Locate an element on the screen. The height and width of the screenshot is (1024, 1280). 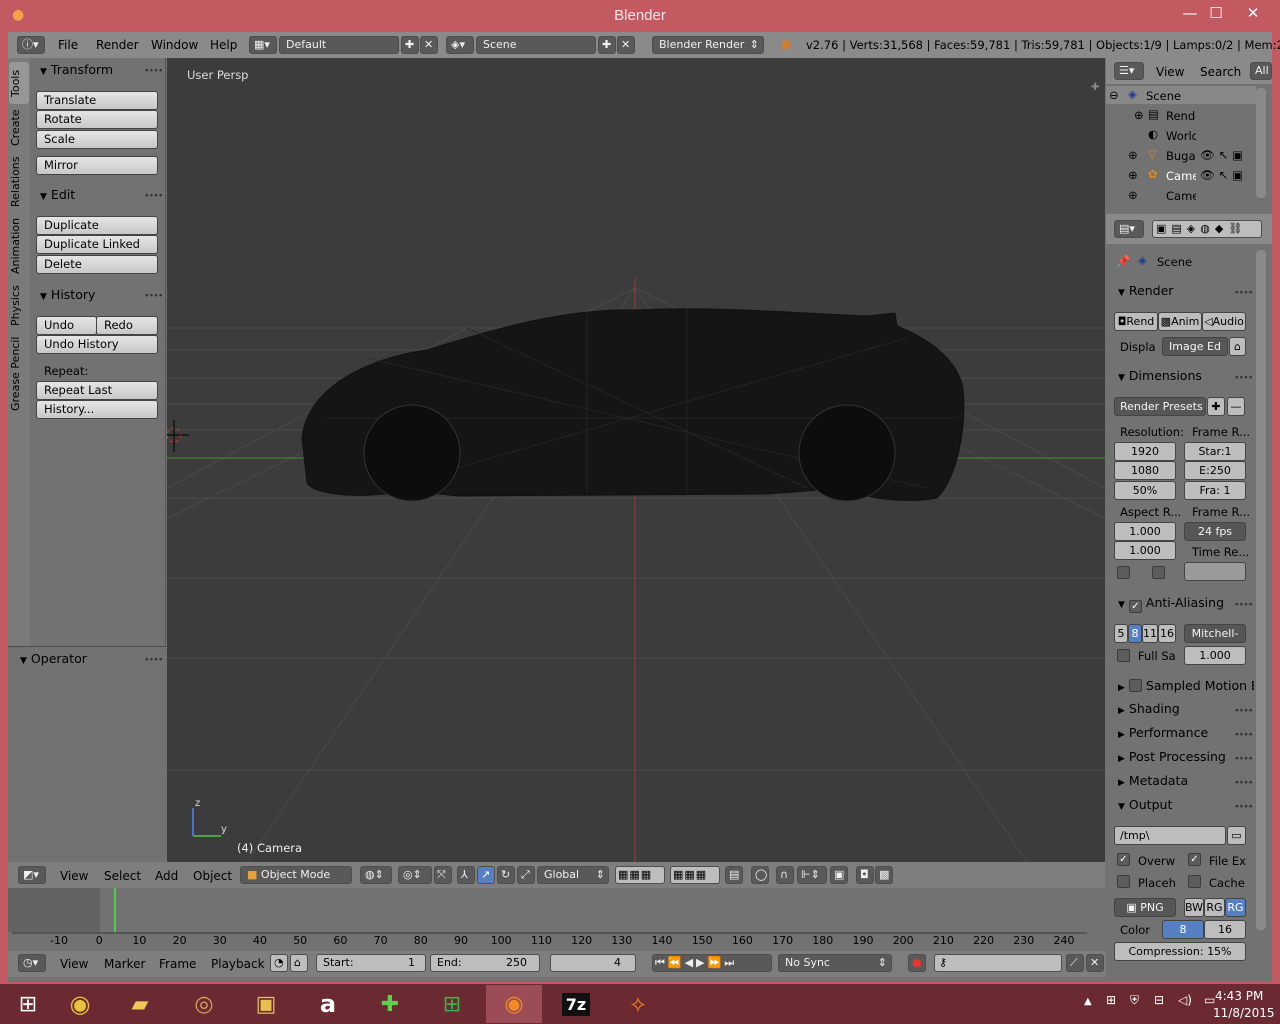
crop-checkbox is located at coordinates (1158, 572).